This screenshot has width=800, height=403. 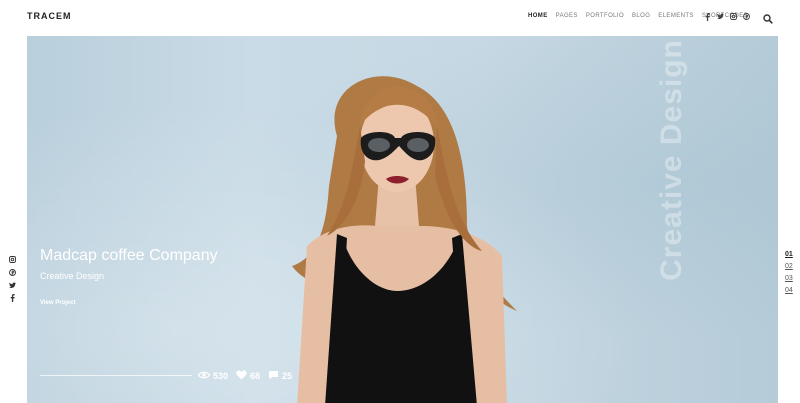 I want to click on hero-subtitle: Creative Design, so click(x=72, y=276).